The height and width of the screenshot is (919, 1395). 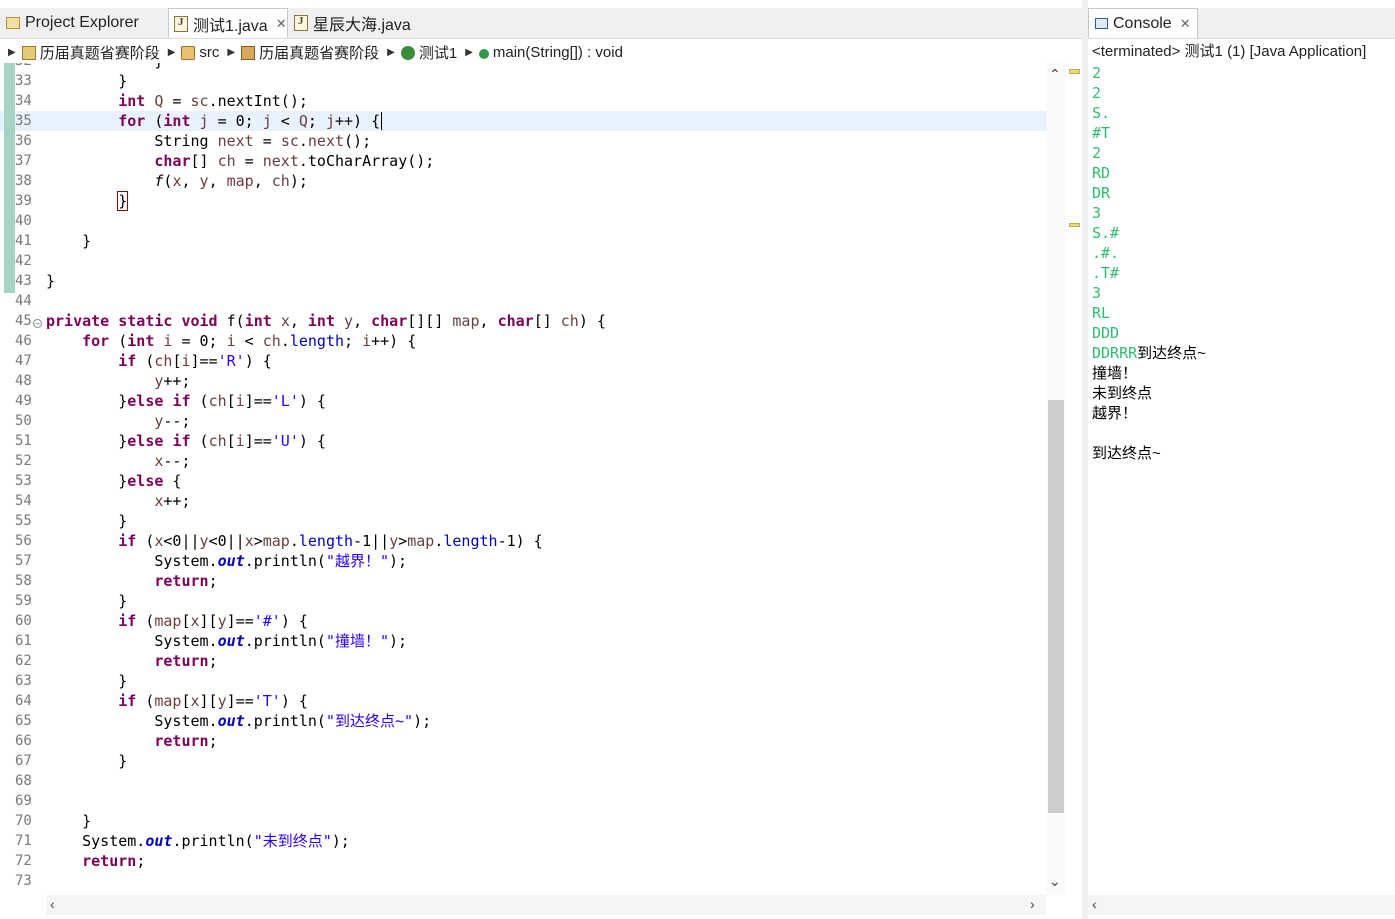 What do you see at coordinates (523, 621) in the screenshot?
I see `code-line: 60 if (map[x][y]=='#') {` at bounding box center [523, 621].